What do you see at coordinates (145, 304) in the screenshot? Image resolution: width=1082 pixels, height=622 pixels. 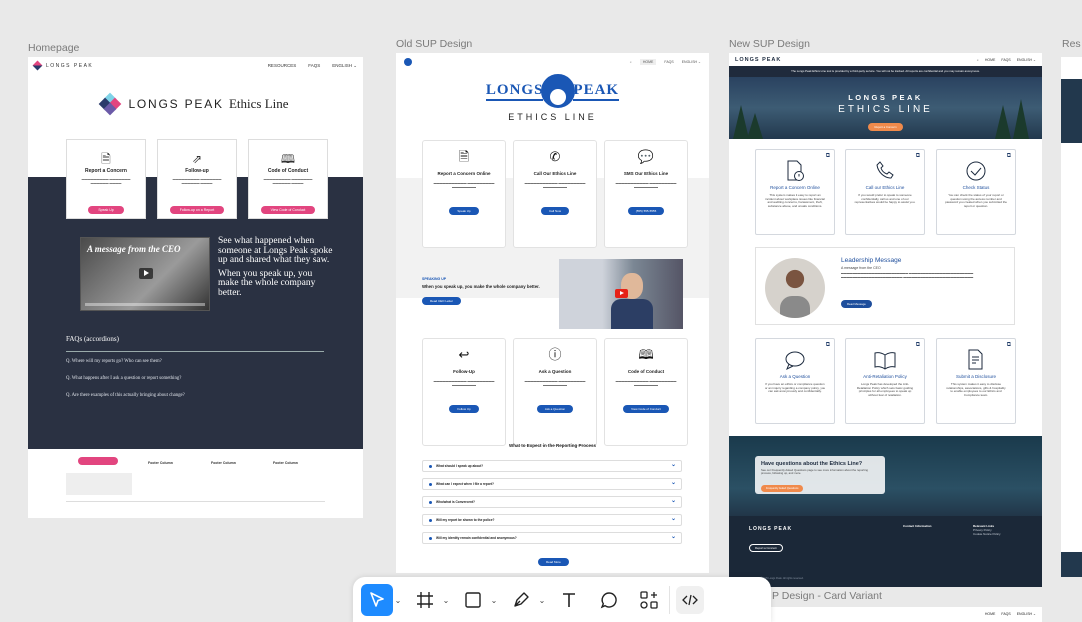 I see `video-progress-bar` at bounding box center [145, 304].